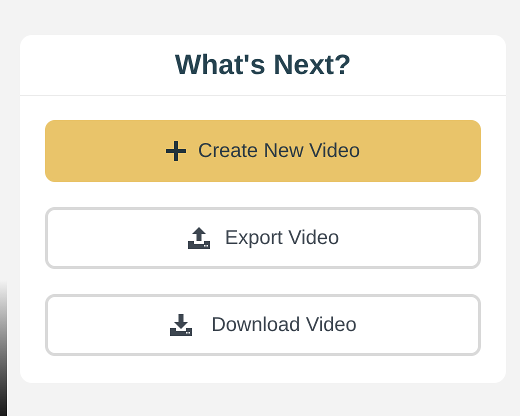 The height and width of the screenshot is (416, 520). Describe the element at coordinates (176, 151) in the screenshot. I see `plus-icon` at that location.